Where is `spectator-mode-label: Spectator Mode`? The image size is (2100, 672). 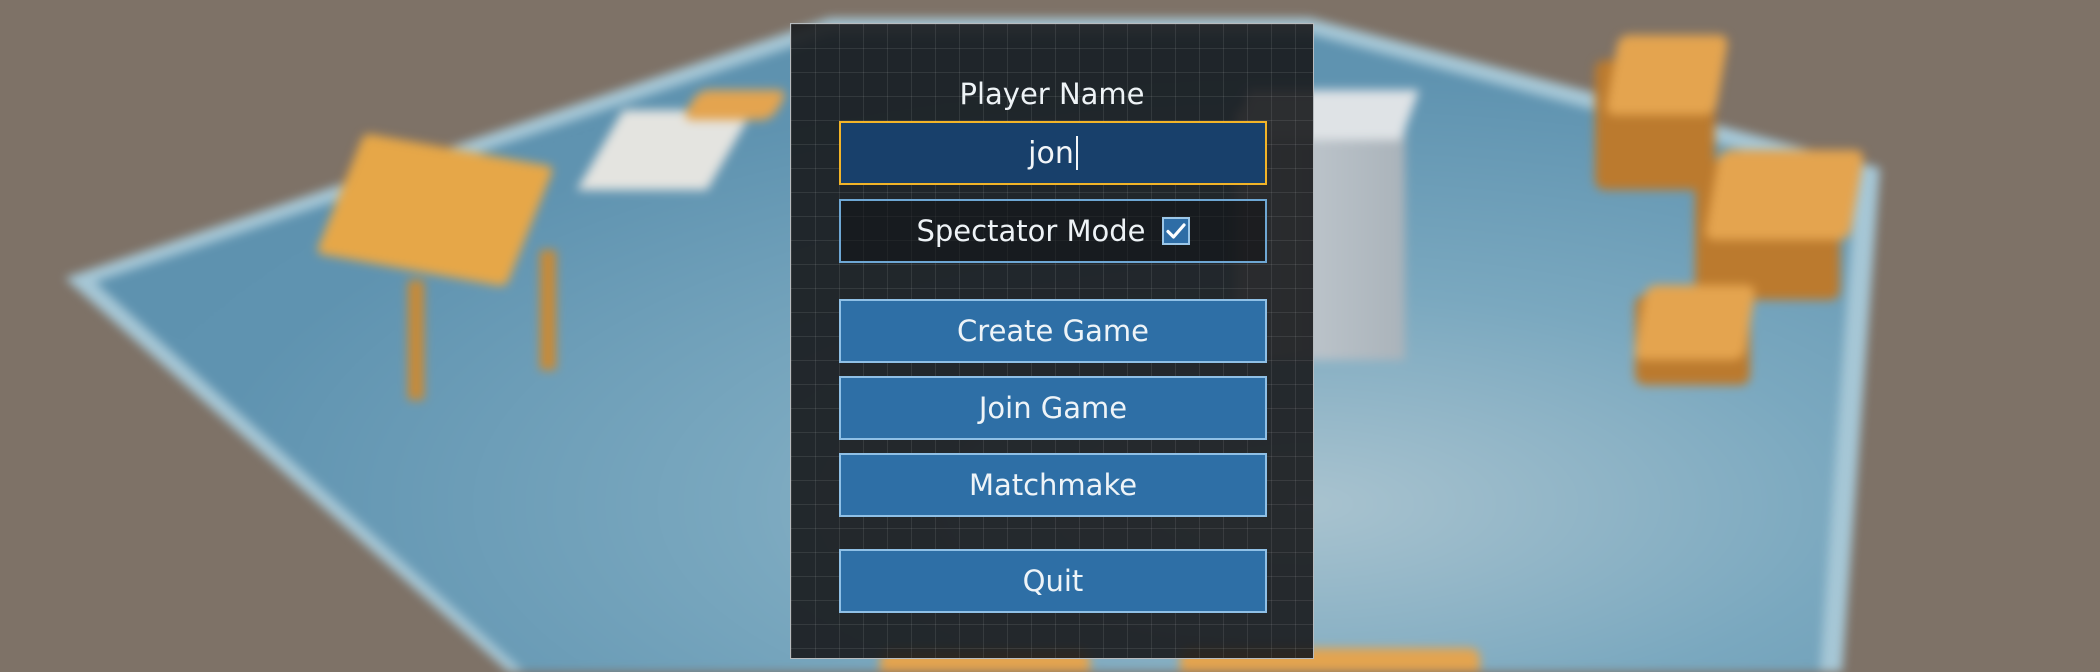
spectator-mode-label: Spectator Mode is located at coordinates (1031, 231).